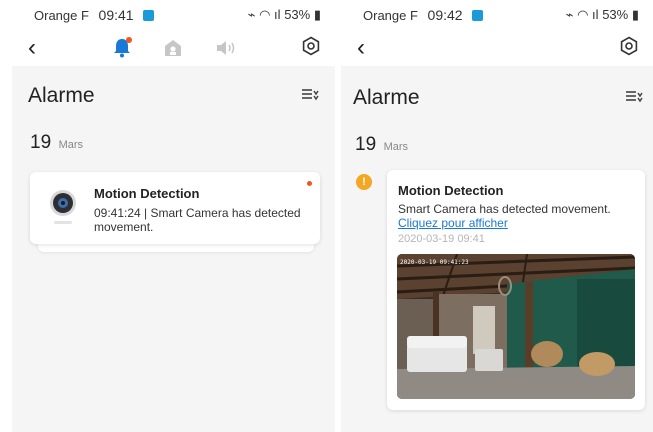 This screenshot has height=432, width=653. What do you see at coordinates (173, 50) in the screenshot?
I see `home-icon` at bounding box center [173, 50].